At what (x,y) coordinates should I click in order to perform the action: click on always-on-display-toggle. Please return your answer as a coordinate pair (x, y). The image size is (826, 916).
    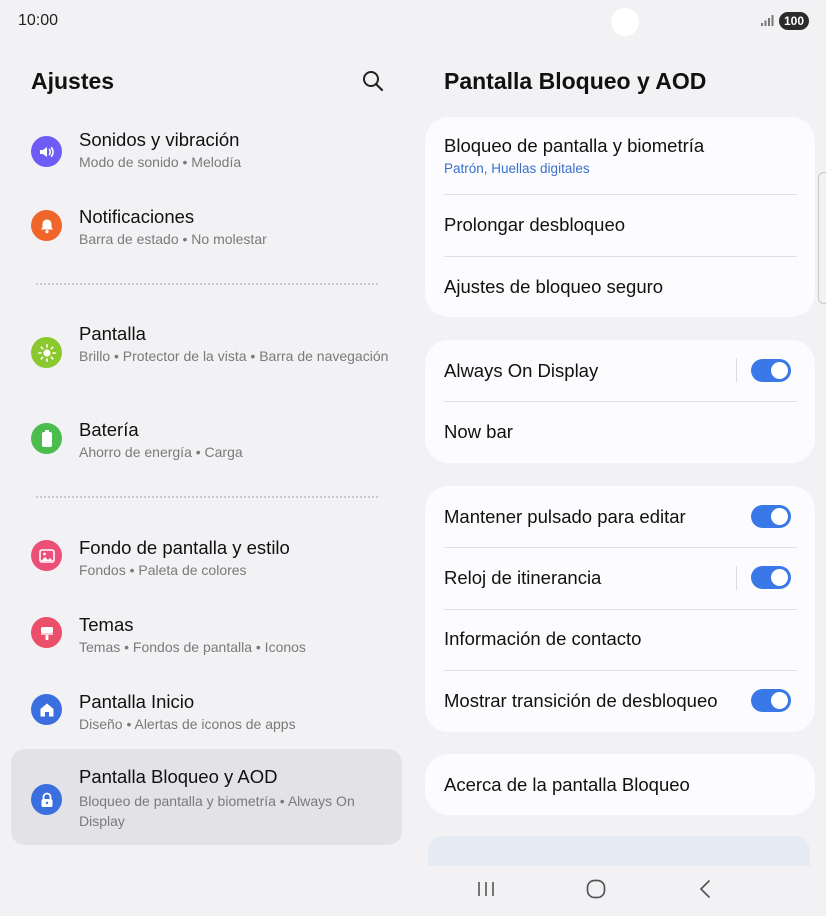
    Looking at the image, I should click on (771, 370).